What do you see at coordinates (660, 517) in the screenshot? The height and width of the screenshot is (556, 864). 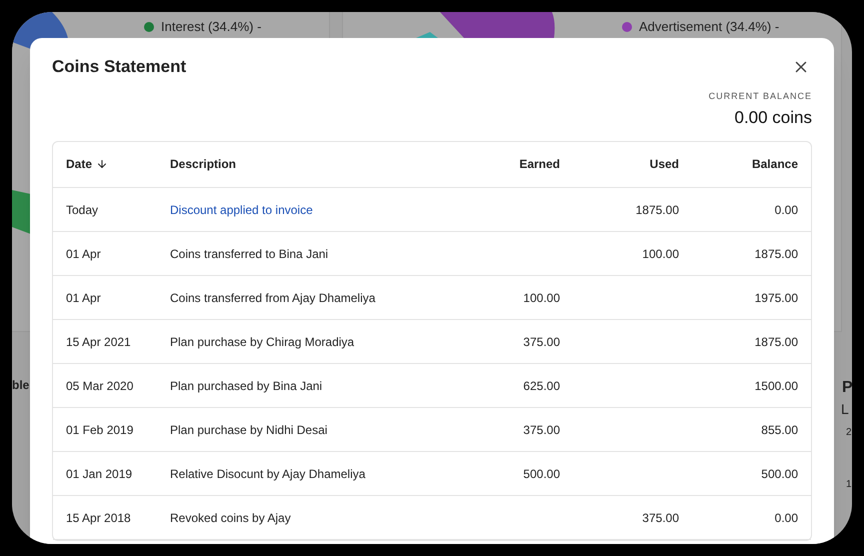 I see `used-cell: 375.00` at bounding box center [660, 517].